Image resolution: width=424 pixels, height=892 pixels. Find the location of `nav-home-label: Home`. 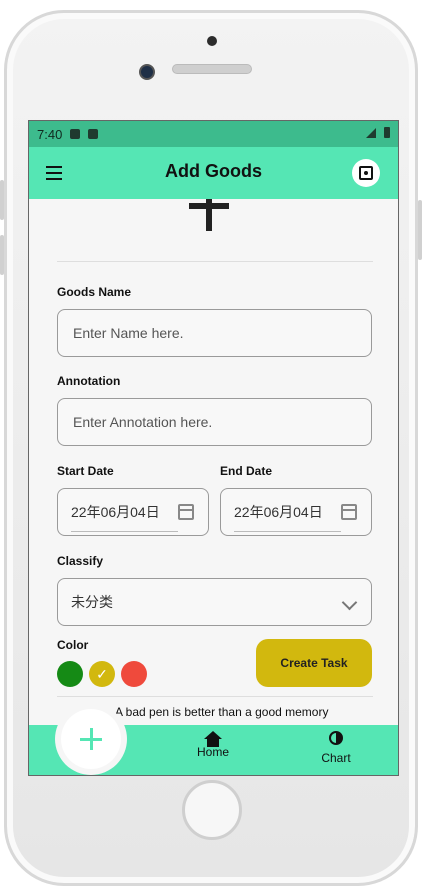

nav-home-label: Home is located at coordinates (212, 752).